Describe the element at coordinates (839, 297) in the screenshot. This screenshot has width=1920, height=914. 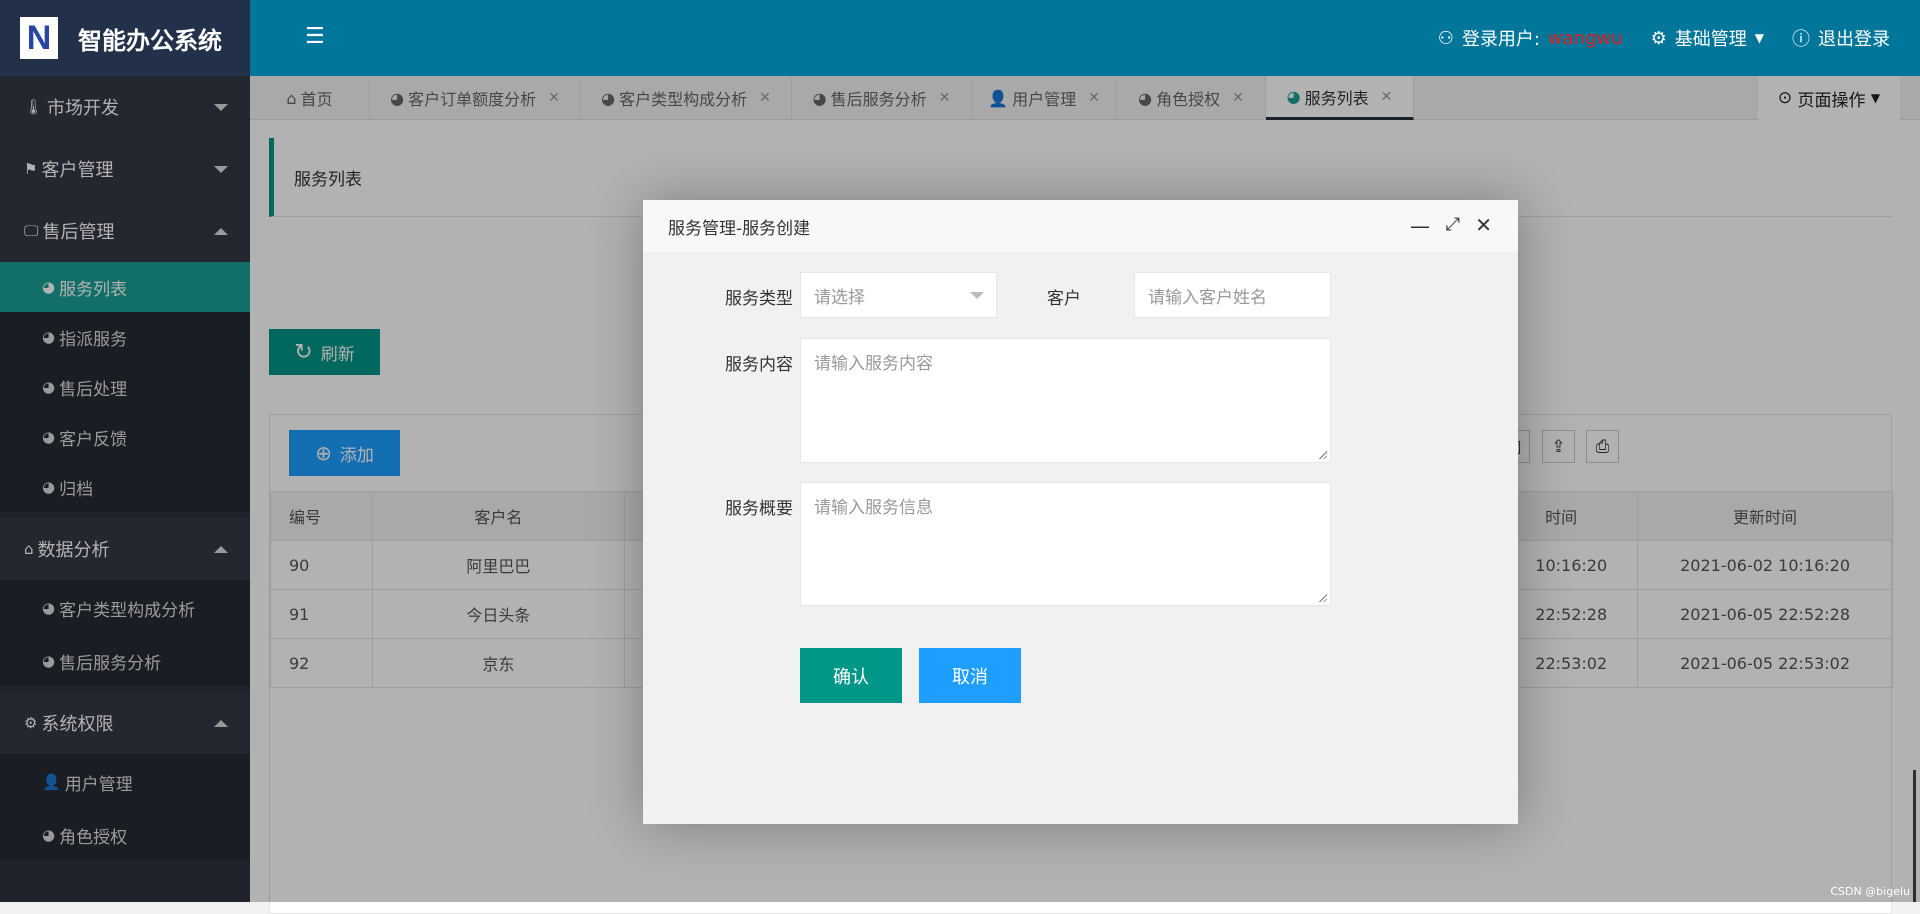
I see `select-placeholder: 请选择` at that location.